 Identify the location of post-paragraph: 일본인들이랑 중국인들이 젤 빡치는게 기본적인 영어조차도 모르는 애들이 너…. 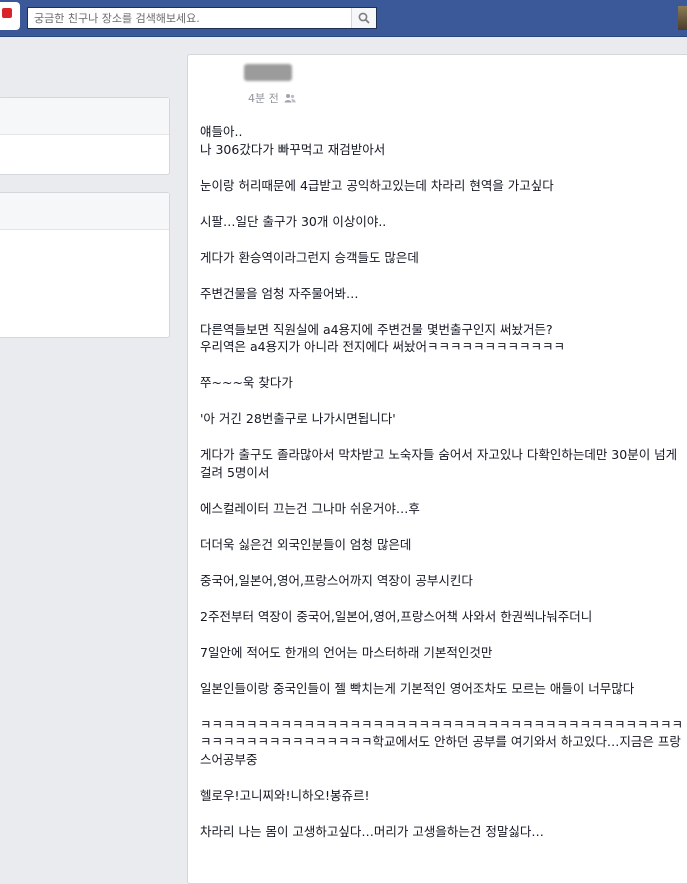
(417, 688).